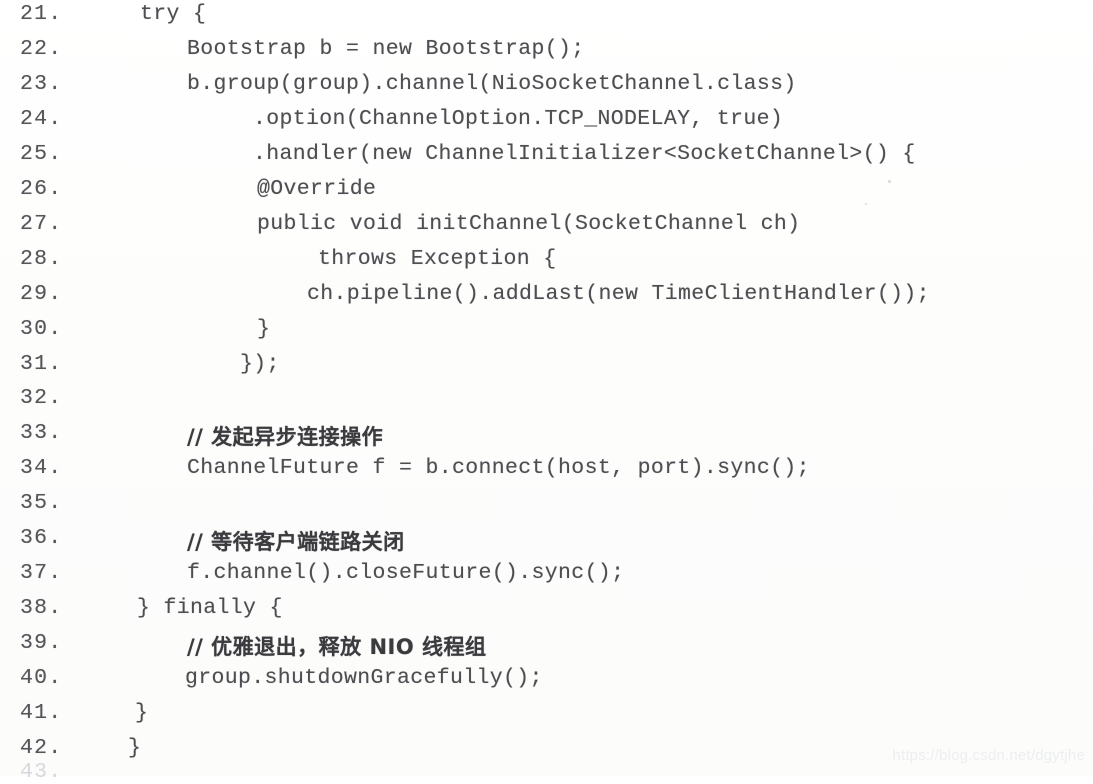 This screenshot has height=784, width=1093. I want to click on code-line: 22. Bootstrap b = new Bootstrap();, so click(546, 54).